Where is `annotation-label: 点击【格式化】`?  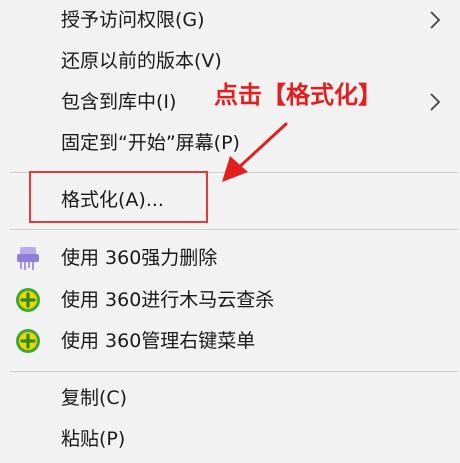
annotation-label: 点击【格式化】 is located at coordinates (298, 95).